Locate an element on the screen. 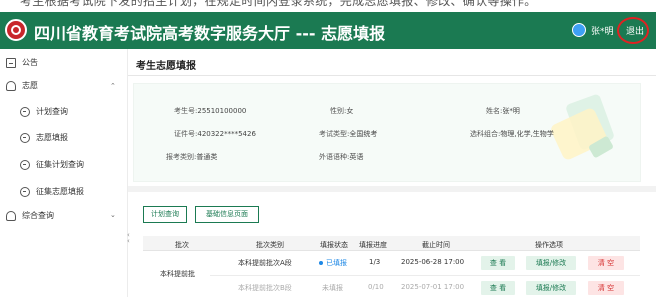  exam-type-field: 考试类型:全国统考 is located at coordinates (348, 134).